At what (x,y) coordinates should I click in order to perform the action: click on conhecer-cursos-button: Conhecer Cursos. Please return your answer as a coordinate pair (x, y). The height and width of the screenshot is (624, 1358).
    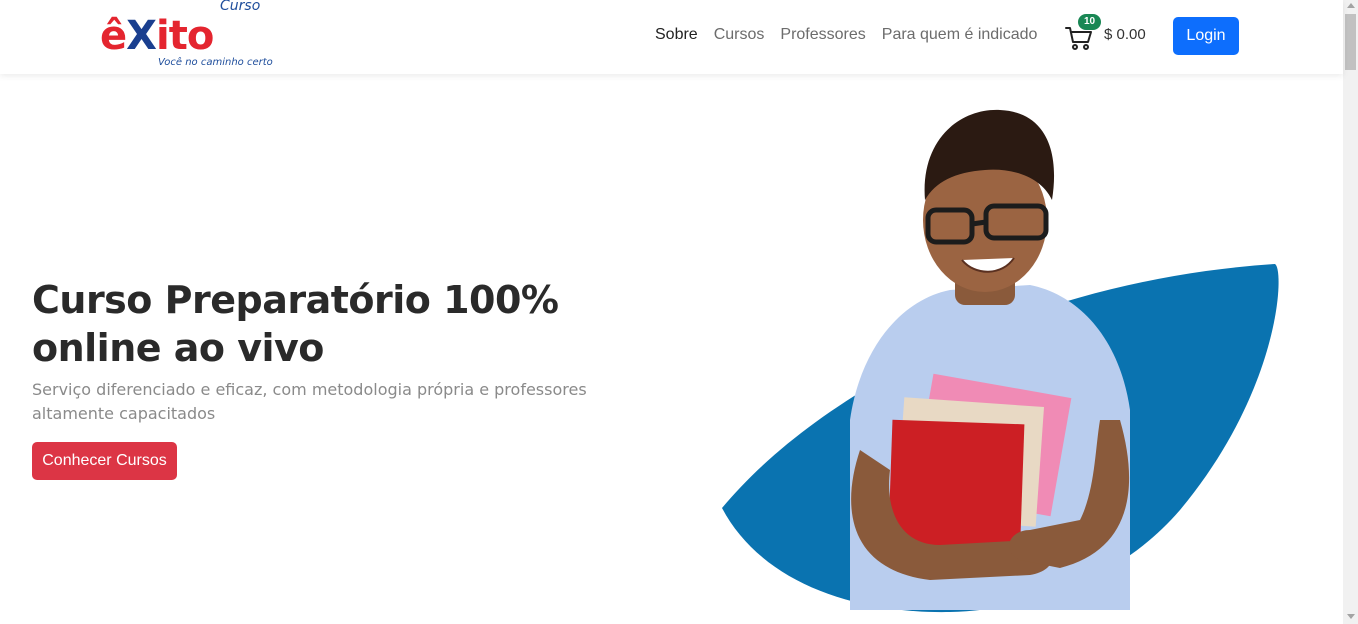
    Looking at the image, I should click on (104, 461).